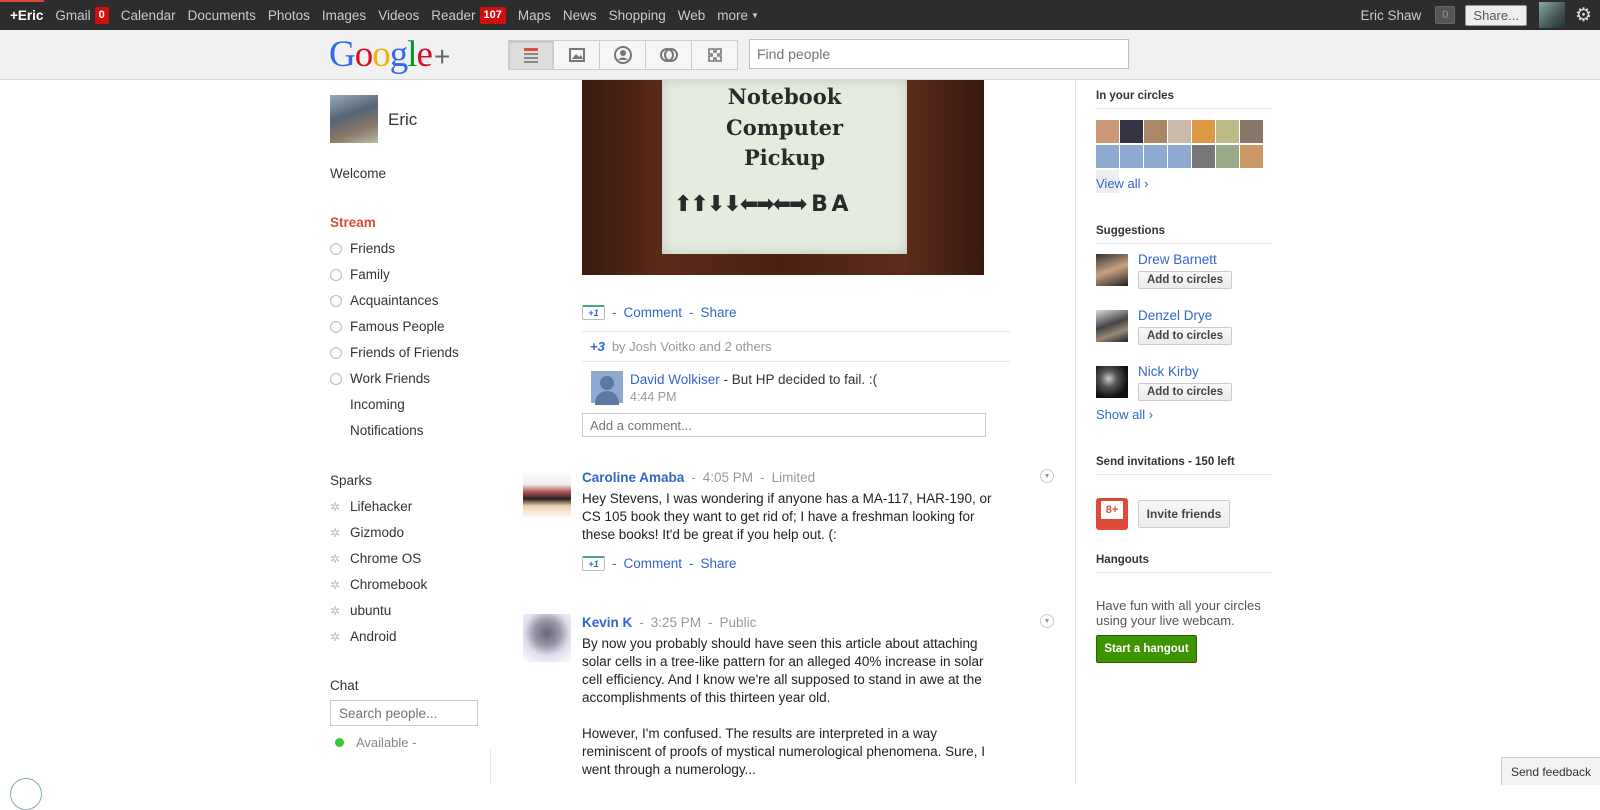 The image size is (1600, 810). Describe the element at coordinates (728, 477) in the screenshot. I see `post-time: 4:05 PM` at that location.